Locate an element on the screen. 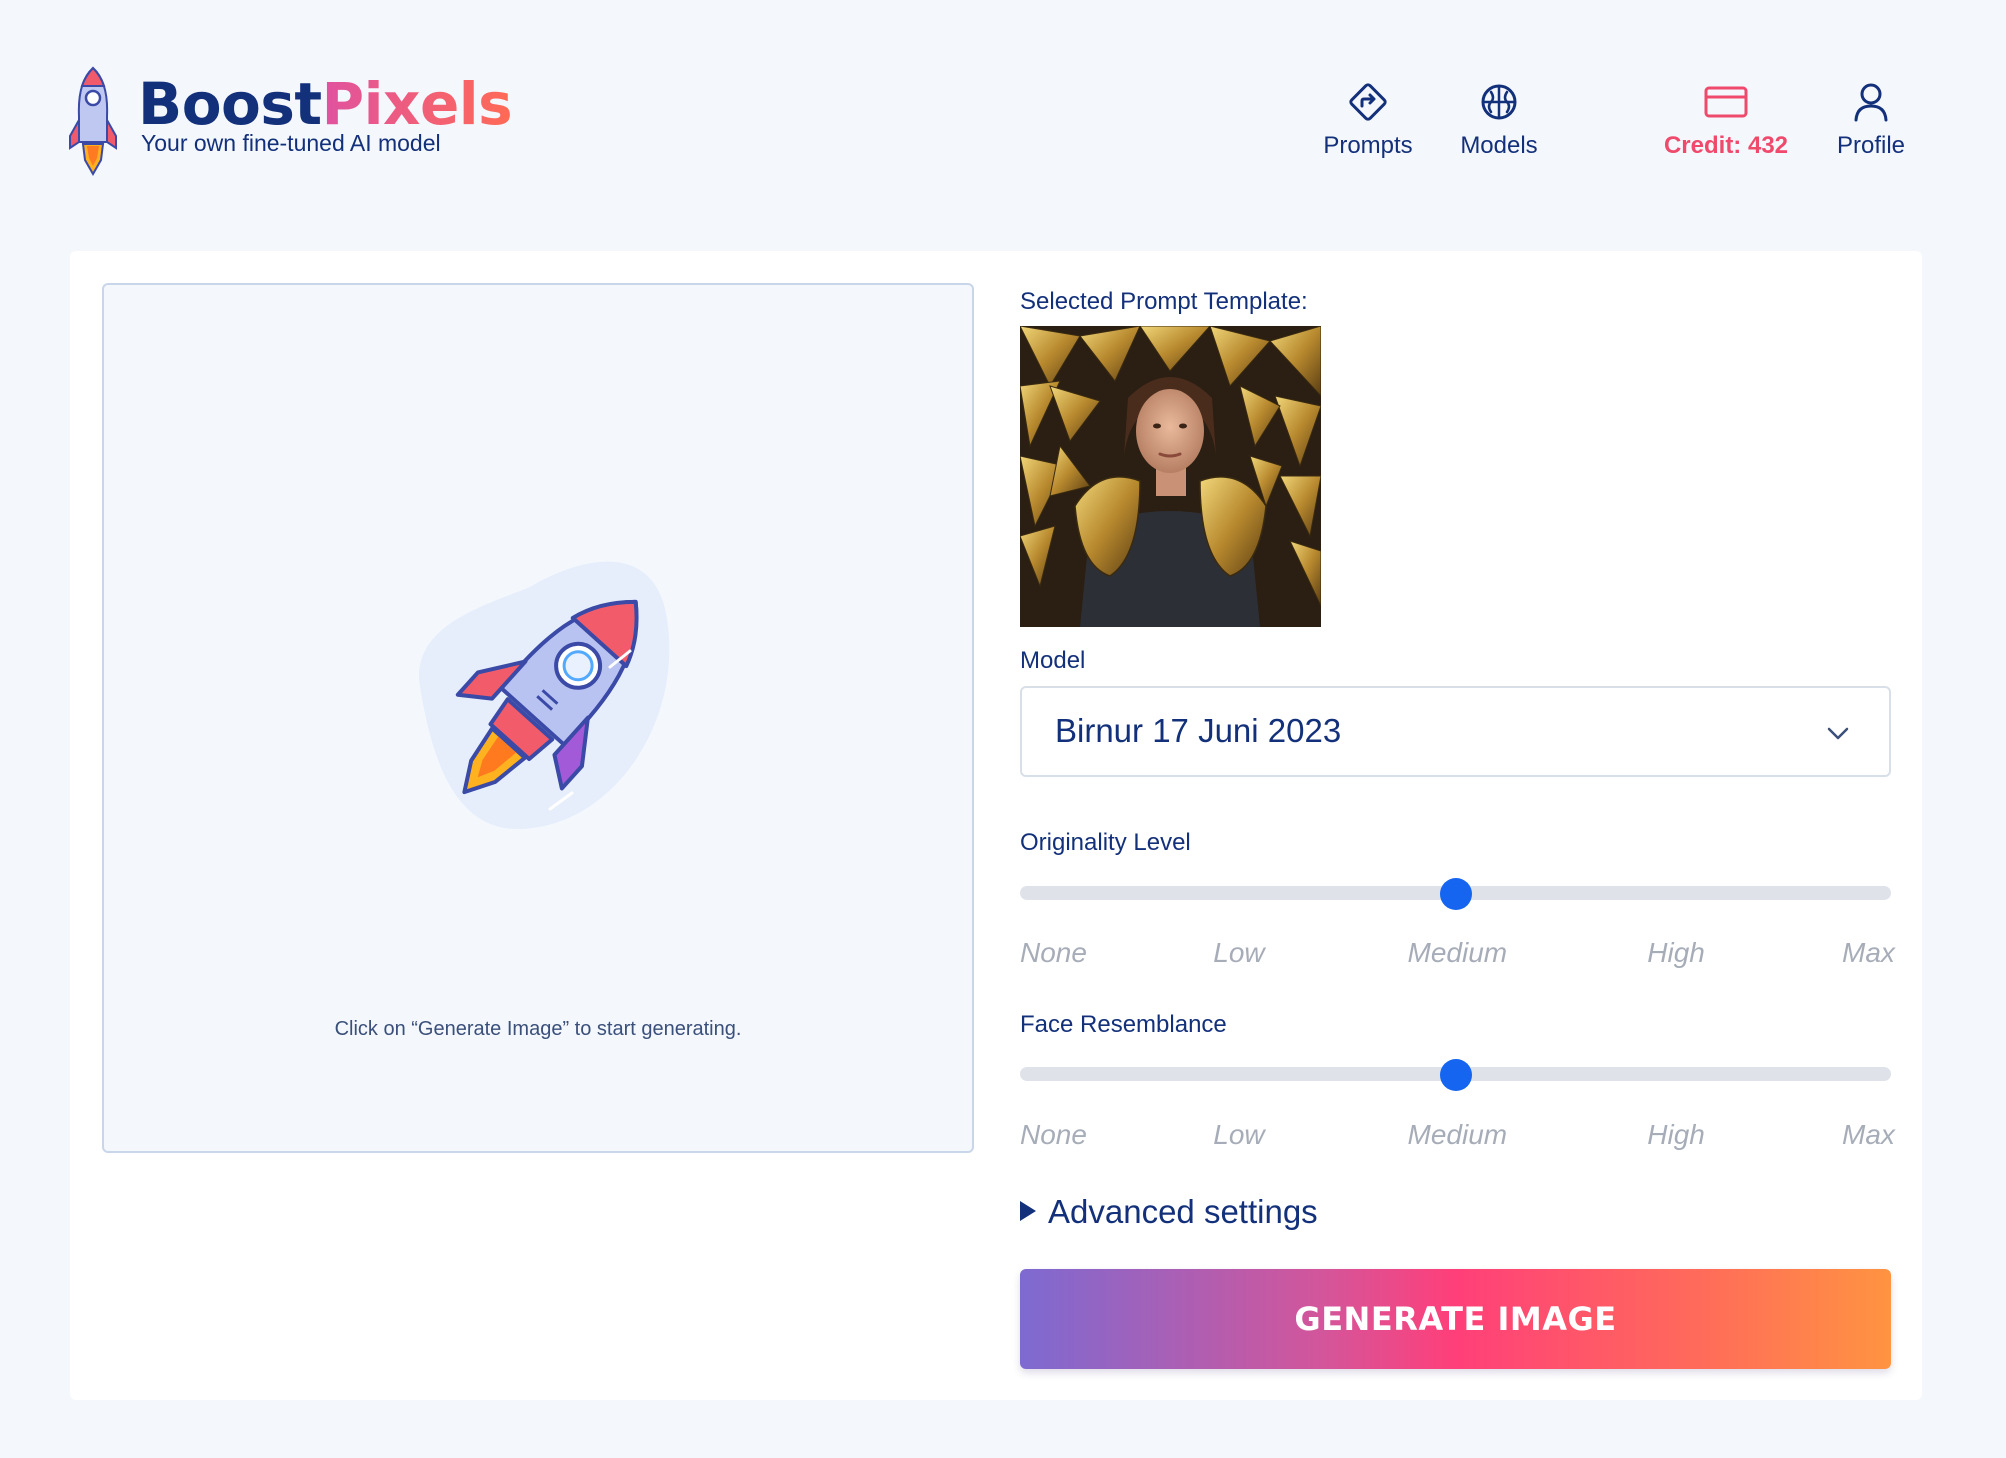  nav-models: Models is located at coordinates (1499, 120).